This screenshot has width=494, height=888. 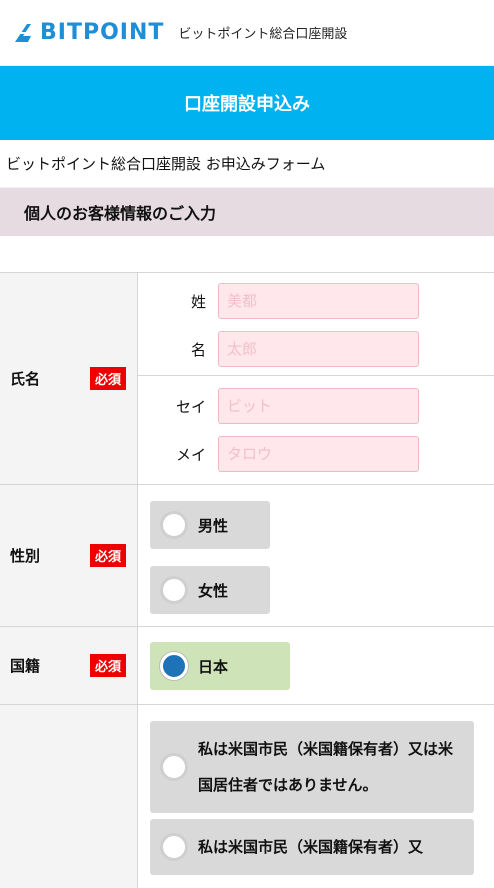 I want to click on first-name-input, so click(x=318, y=349).